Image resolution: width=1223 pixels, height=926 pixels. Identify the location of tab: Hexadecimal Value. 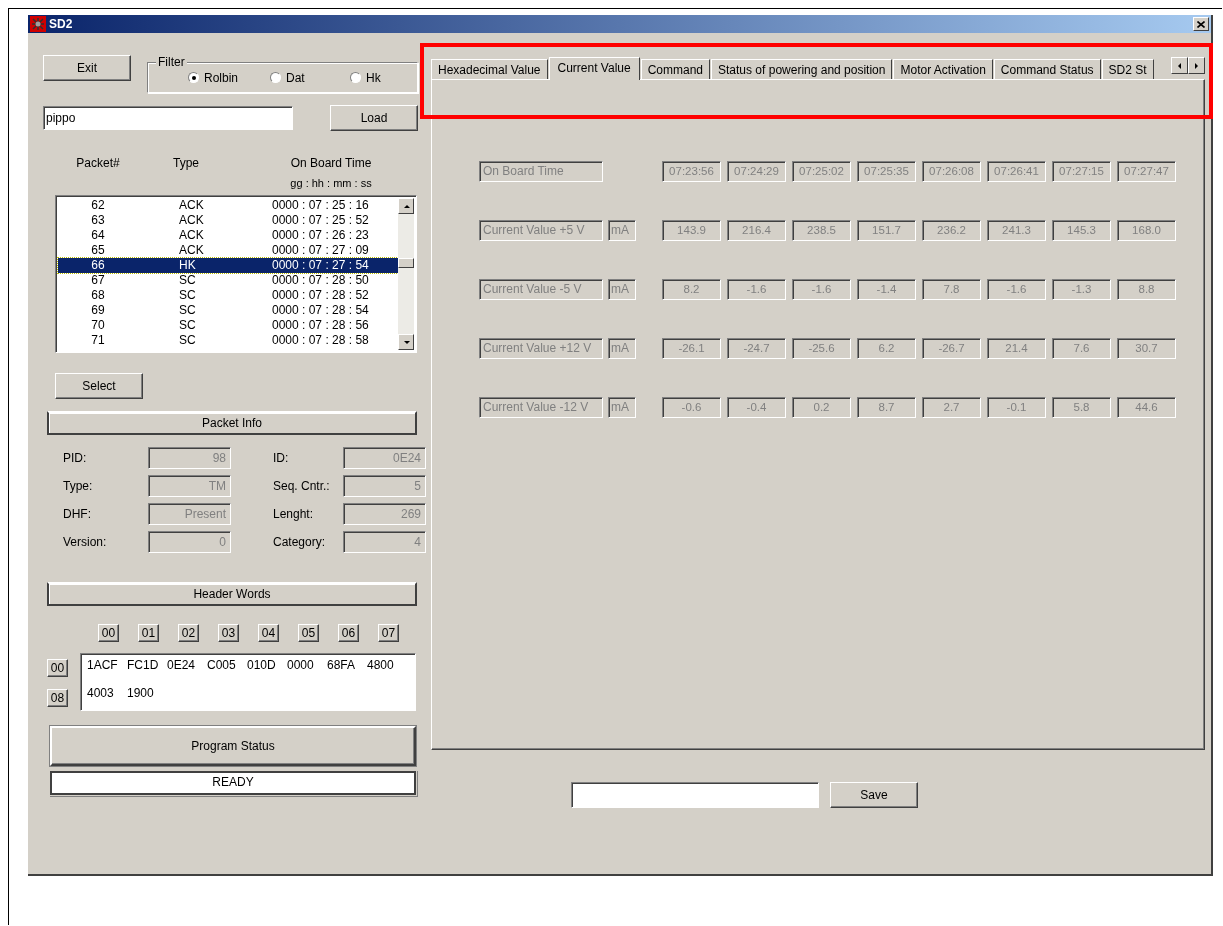
(489, 69).